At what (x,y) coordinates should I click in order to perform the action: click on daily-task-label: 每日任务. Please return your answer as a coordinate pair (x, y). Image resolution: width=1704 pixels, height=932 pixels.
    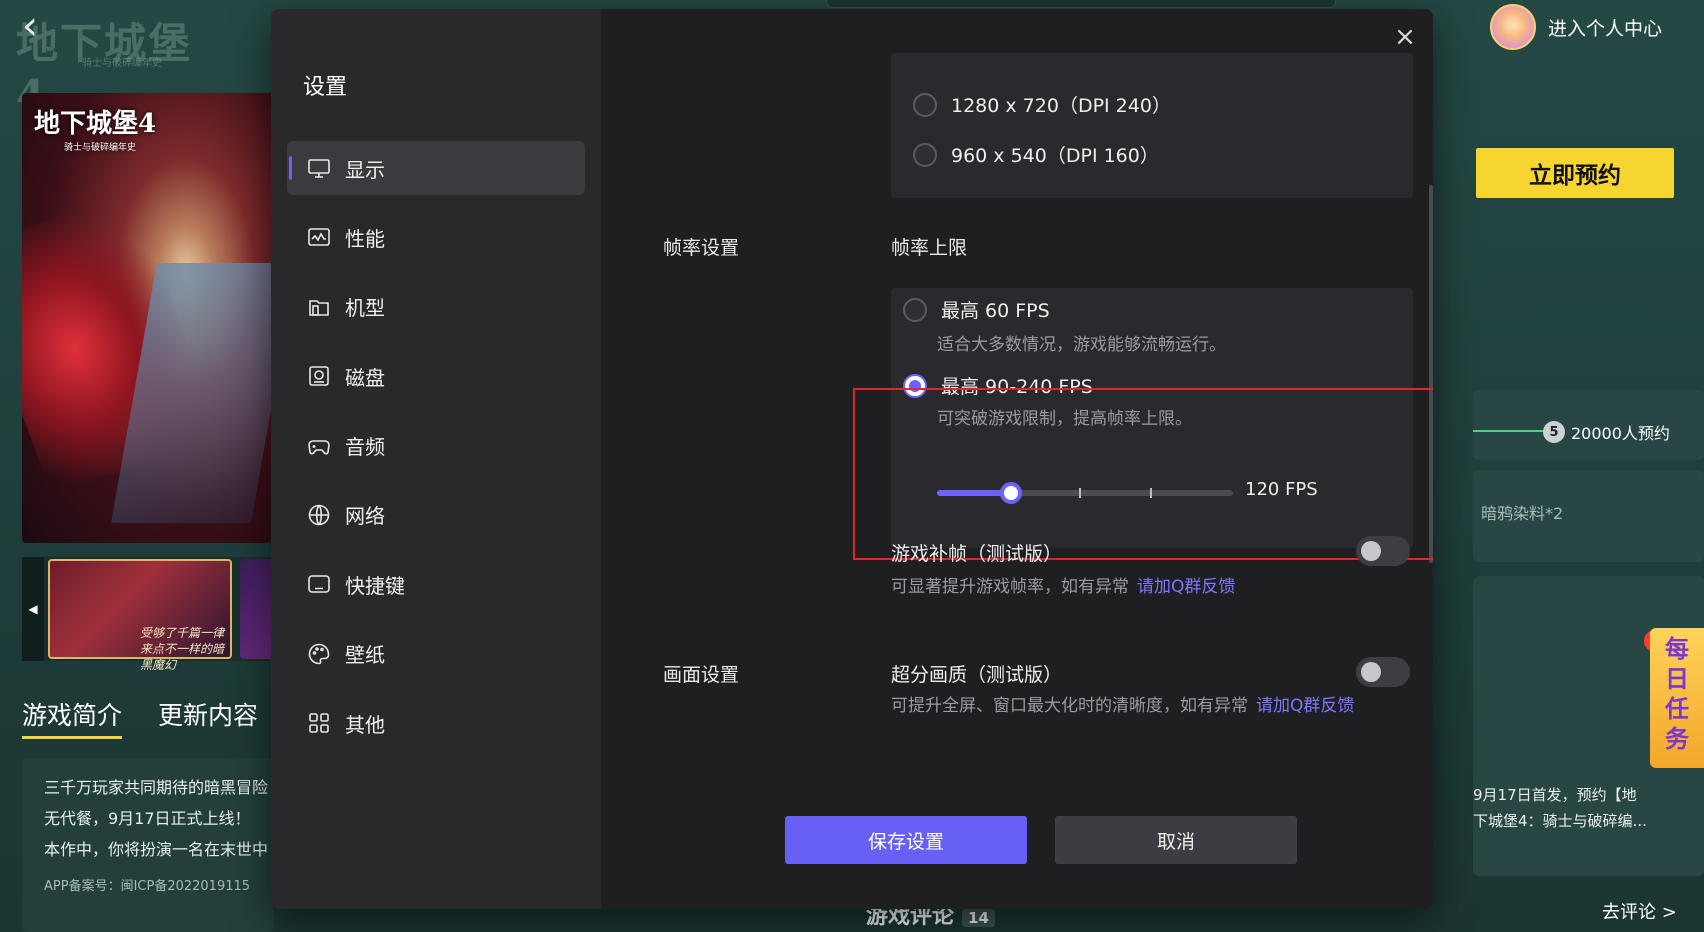
    Looking at the image, I should click on (1677, 694).